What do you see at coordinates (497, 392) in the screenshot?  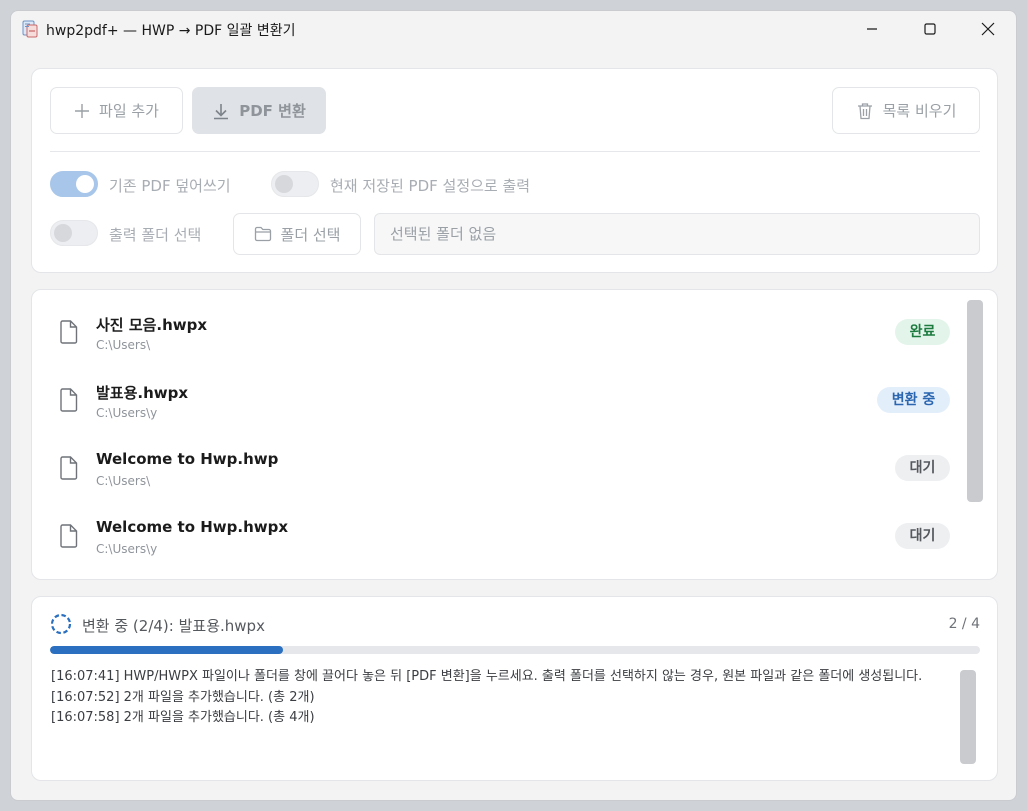 I see `list-item: 발표용.hwpx C:\Users\y 변환 중` at bounding box center [497, 392].